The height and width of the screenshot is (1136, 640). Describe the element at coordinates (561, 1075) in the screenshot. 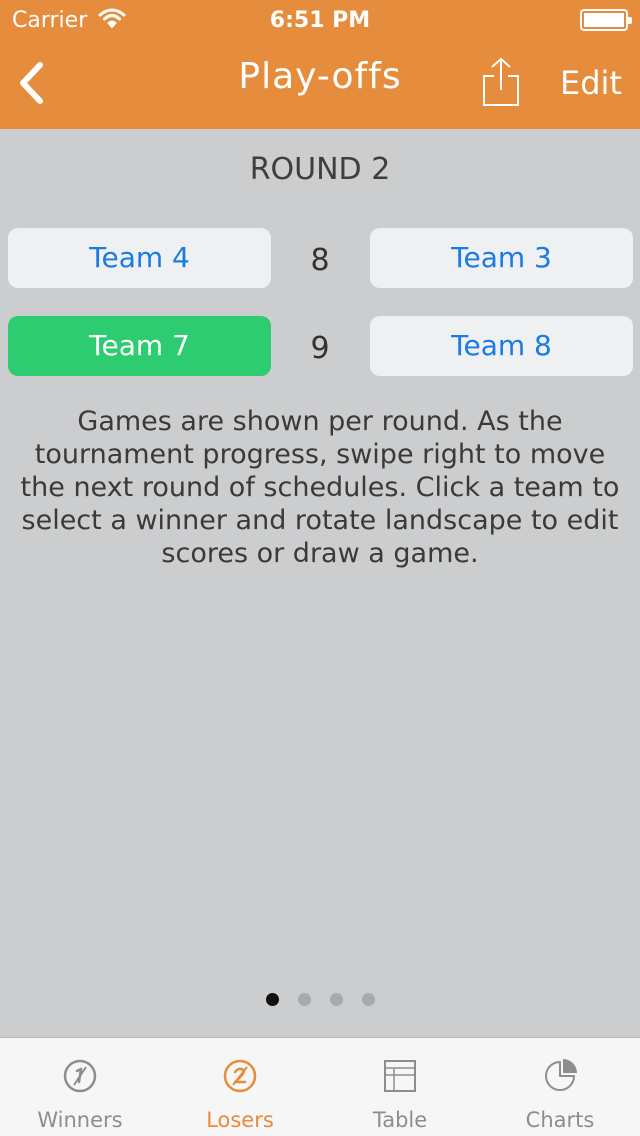

I see `pie-chart-icon` at that location.